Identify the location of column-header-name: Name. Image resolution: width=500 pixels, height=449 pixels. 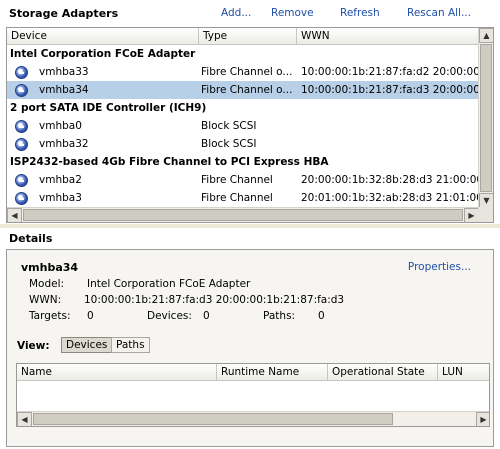
(117, 372).